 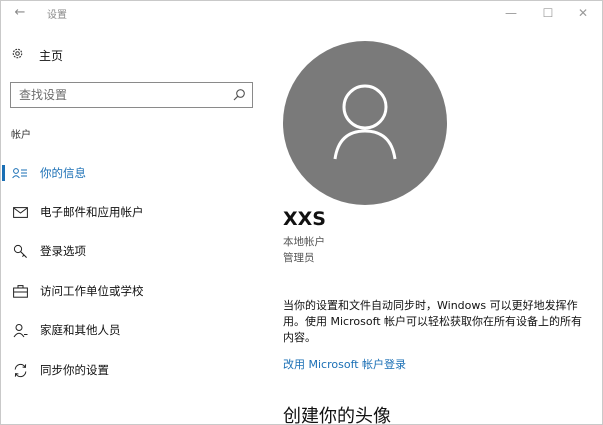 I want to click on sidebar-item-sync: 同步你的设置, so click(x=132, y=370).